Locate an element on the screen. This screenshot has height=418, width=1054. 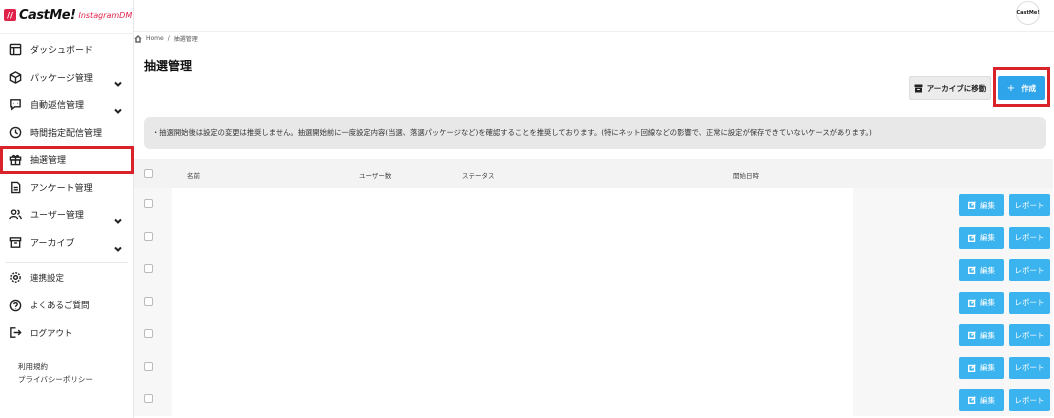
sidebar-item-auto-reply: 自動返信管理 is located at coordinates (67, 105).